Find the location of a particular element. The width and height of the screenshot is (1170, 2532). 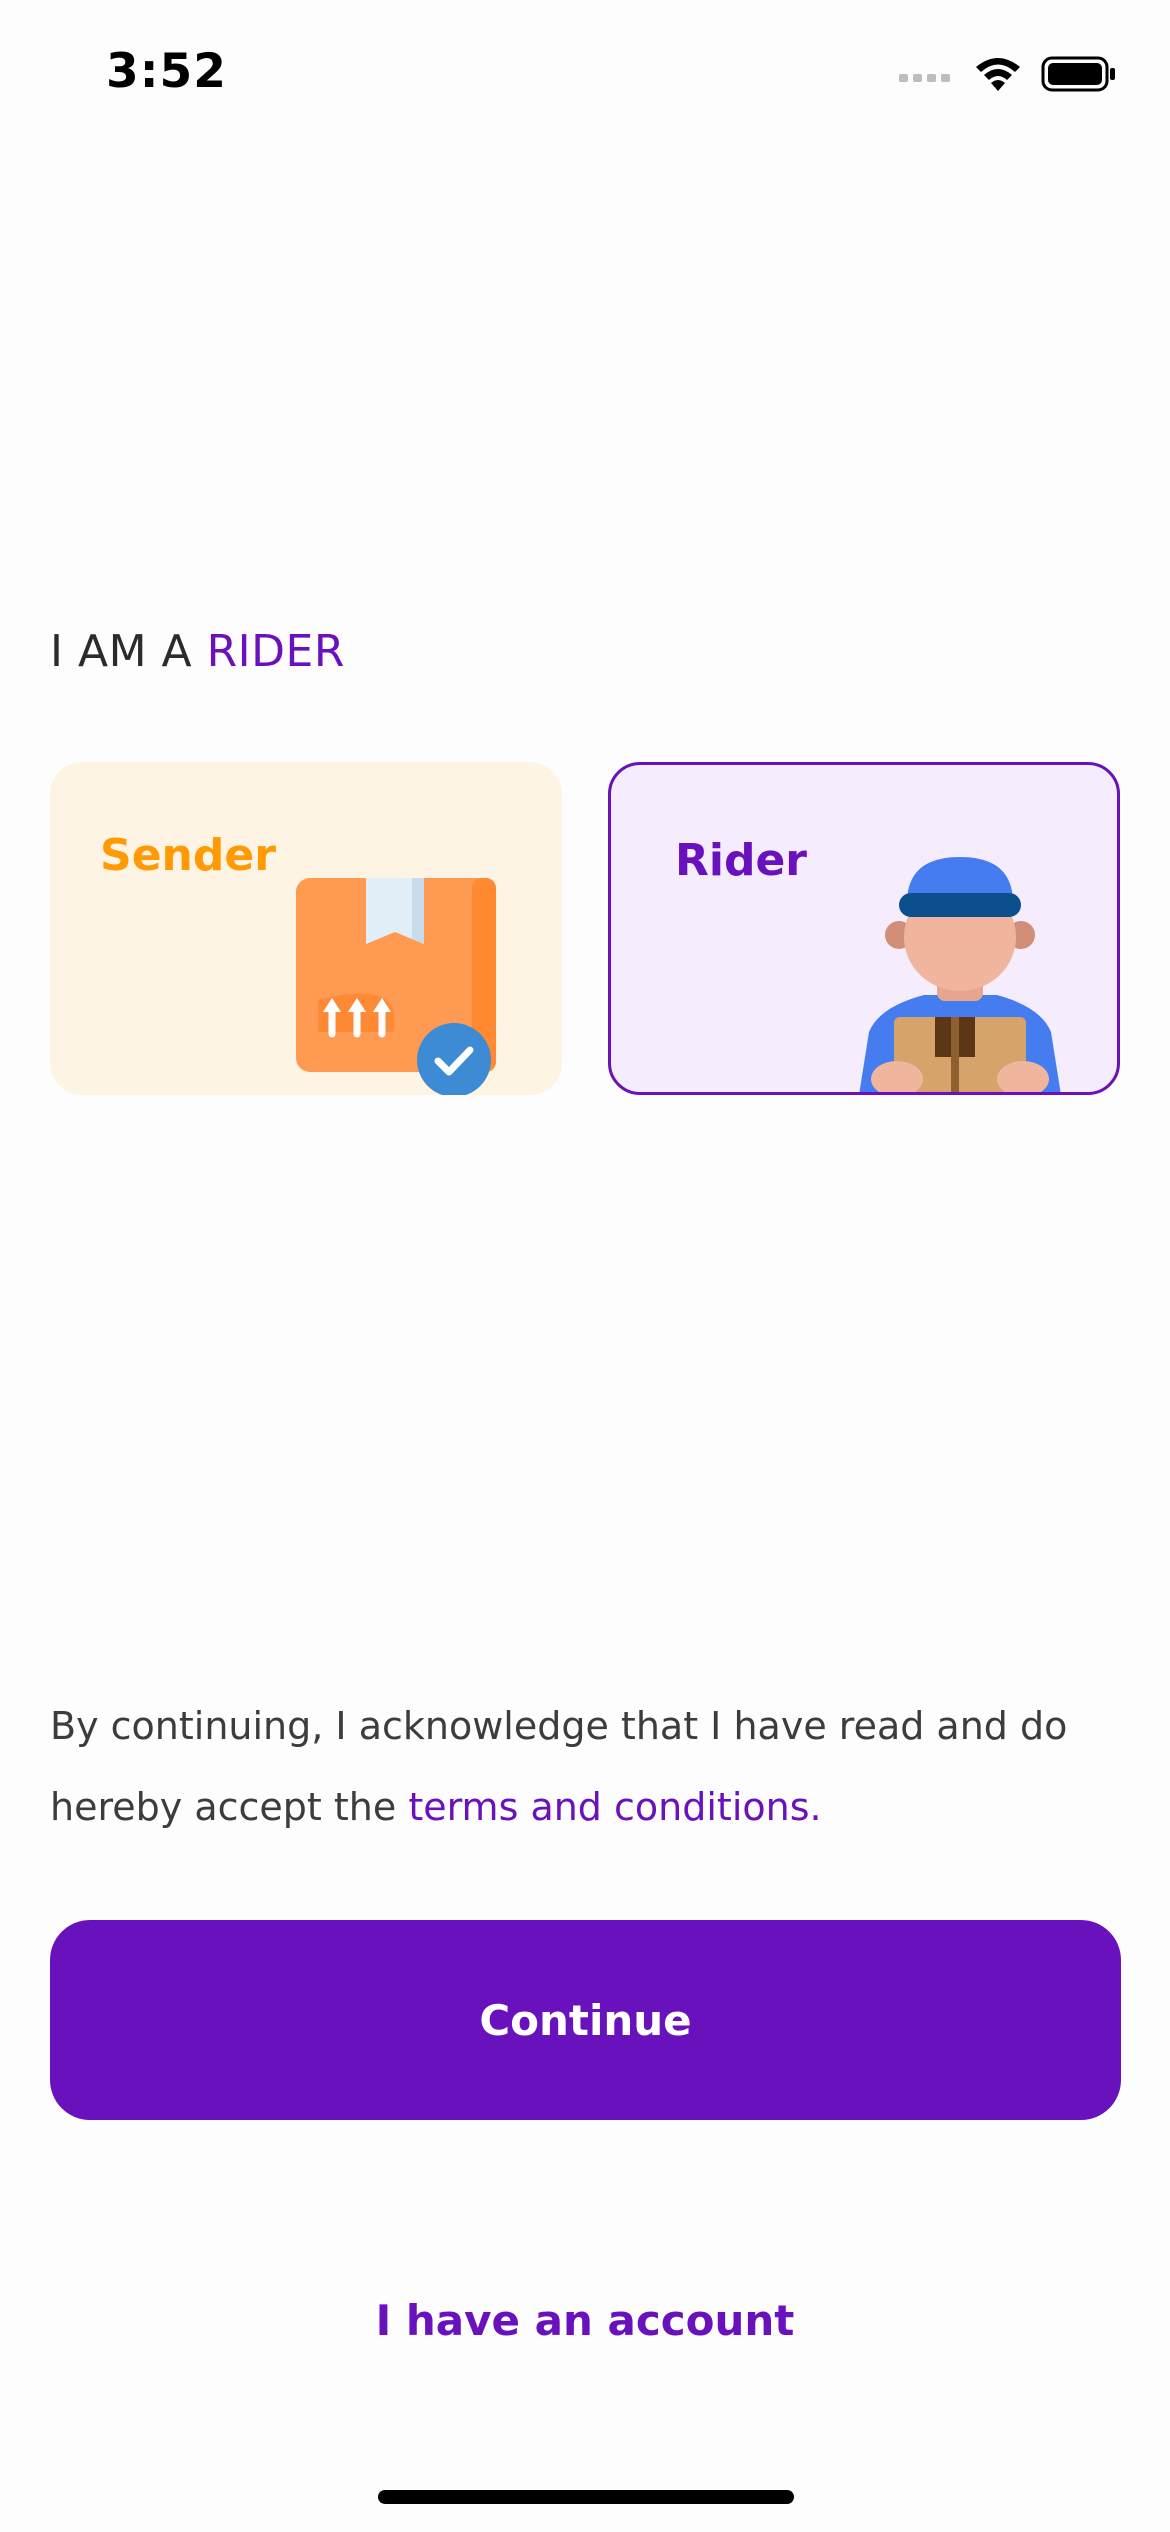

sender-card: Sender is located at coordinates (306, 928).